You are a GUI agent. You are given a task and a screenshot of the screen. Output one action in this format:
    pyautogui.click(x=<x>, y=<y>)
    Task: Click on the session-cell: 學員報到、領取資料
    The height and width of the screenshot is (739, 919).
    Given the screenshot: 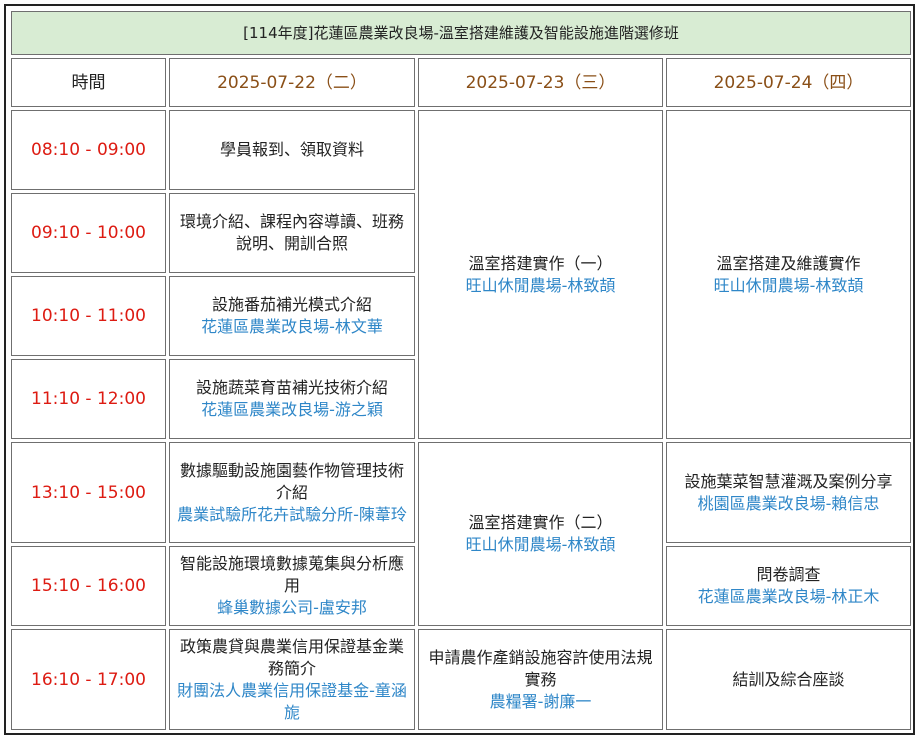 What is the action you would take?
    pyautogui.click(x=292, y=150)
    